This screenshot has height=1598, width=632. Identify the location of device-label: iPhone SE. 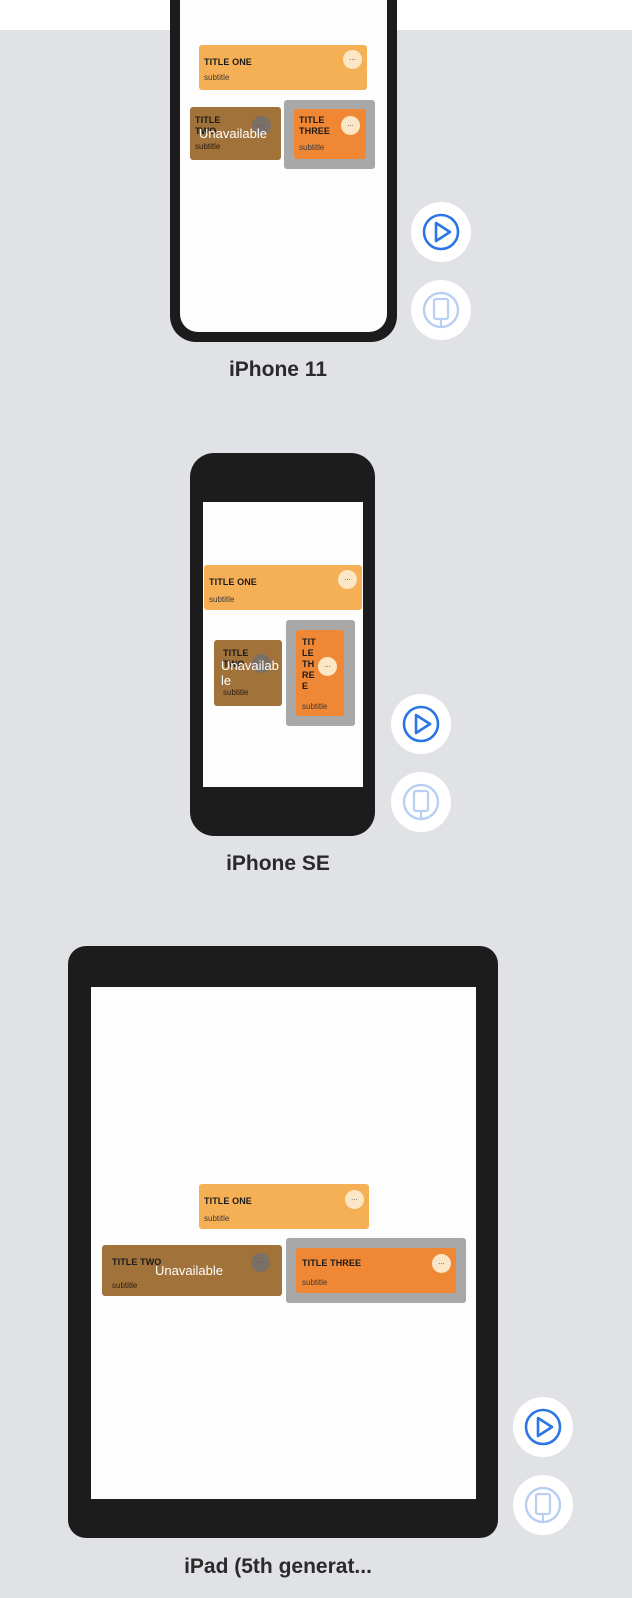
(278, 863).